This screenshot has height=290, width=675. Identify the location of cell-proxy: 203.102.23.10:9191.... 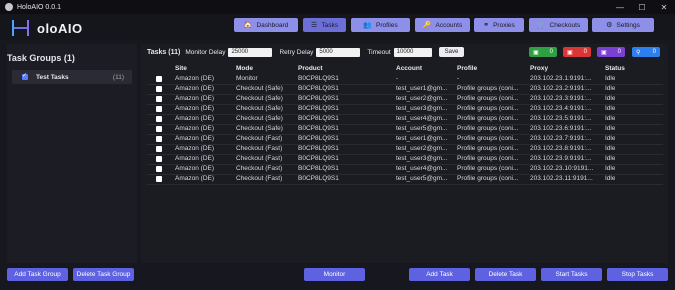
(562, 168).